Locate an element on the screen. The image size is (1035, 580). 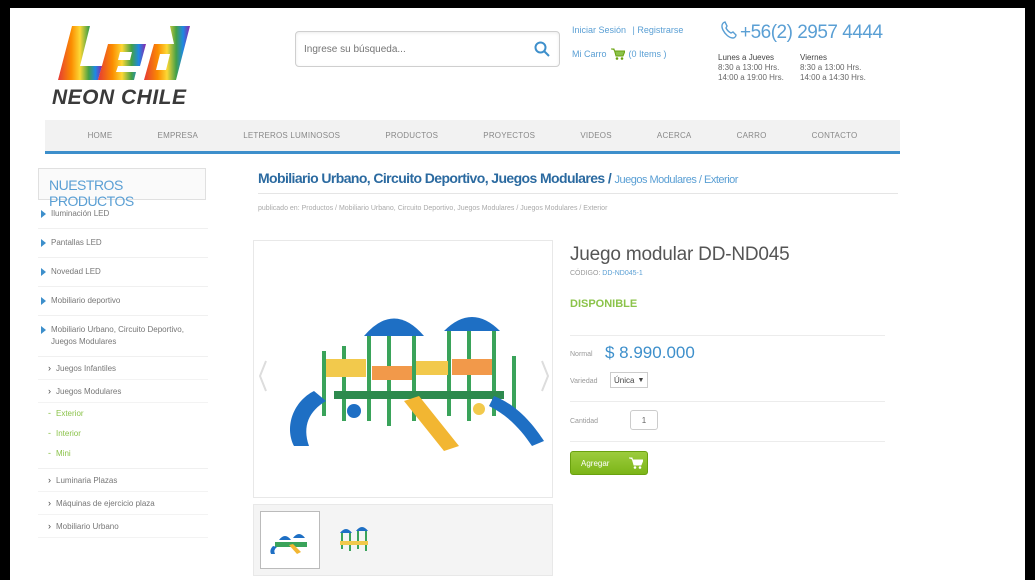
sidebar-title: NUESTROS PRODUCTOS is located at coordinates (122, 188).